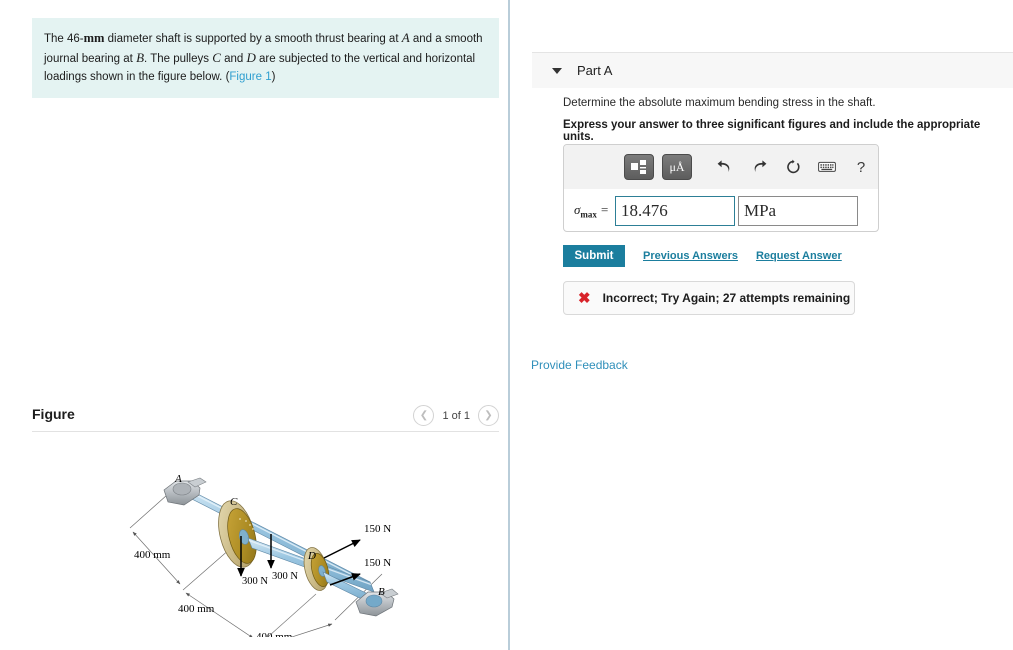  Describe the element at coordinates (772, 70) in the screenshot. I see `part-a-header: Part A` at that location.